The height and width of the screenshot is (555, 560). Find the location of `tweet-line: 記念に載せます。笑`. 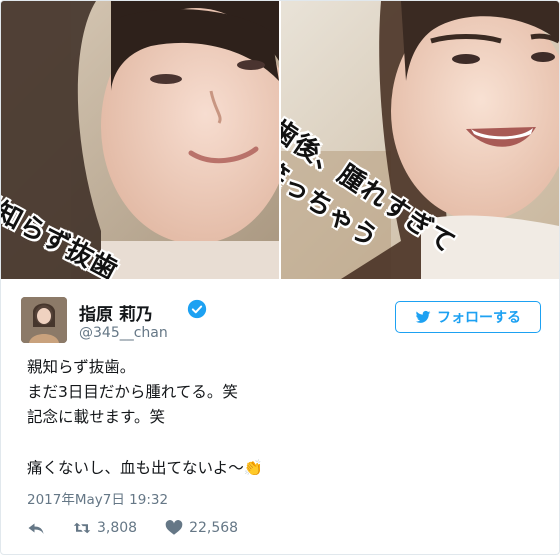

tweet-line: 記念に載せます。笑 is located at coordinates (96, 417).